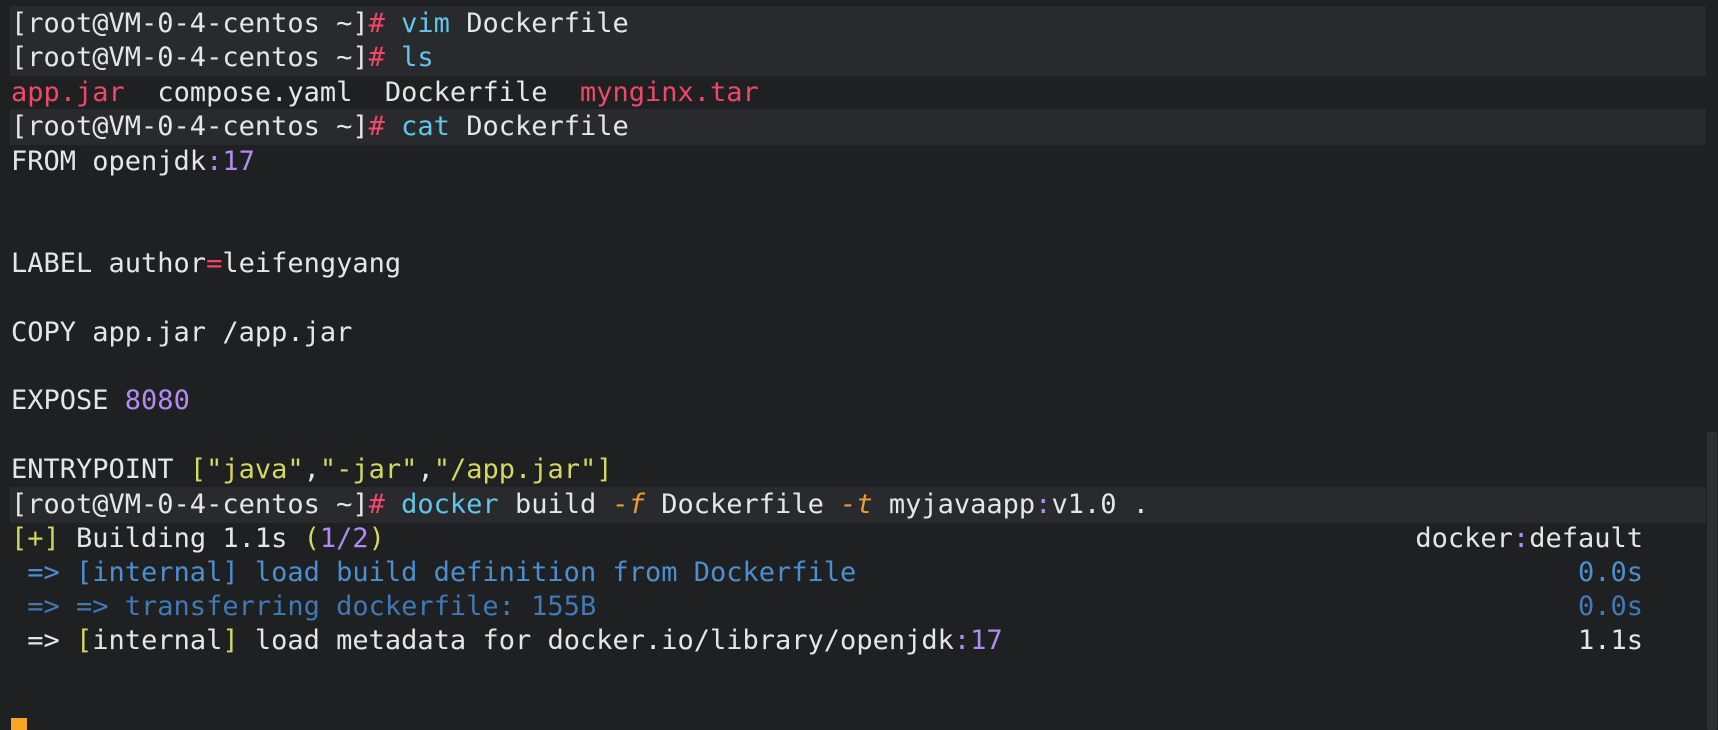  I want to click on dockerfile-expose-line: EXPOSE 8080, so click(100, 401).